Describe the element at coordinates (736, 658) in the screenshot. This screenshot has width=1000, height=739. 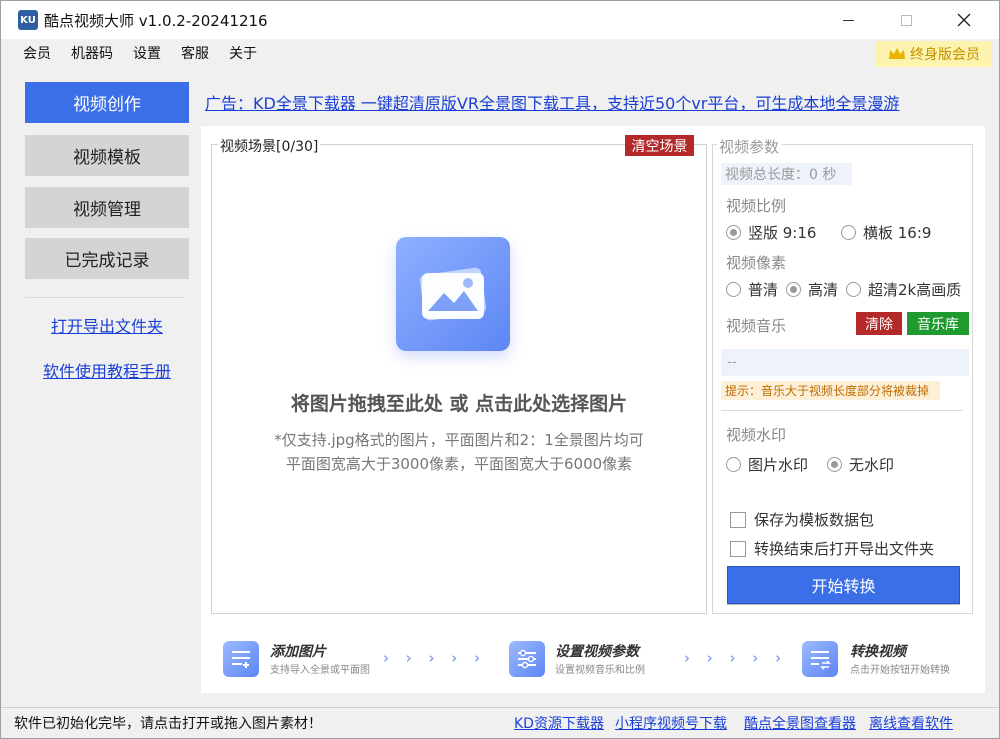
I see `step-arrows-2: › › › › ›` at that location.